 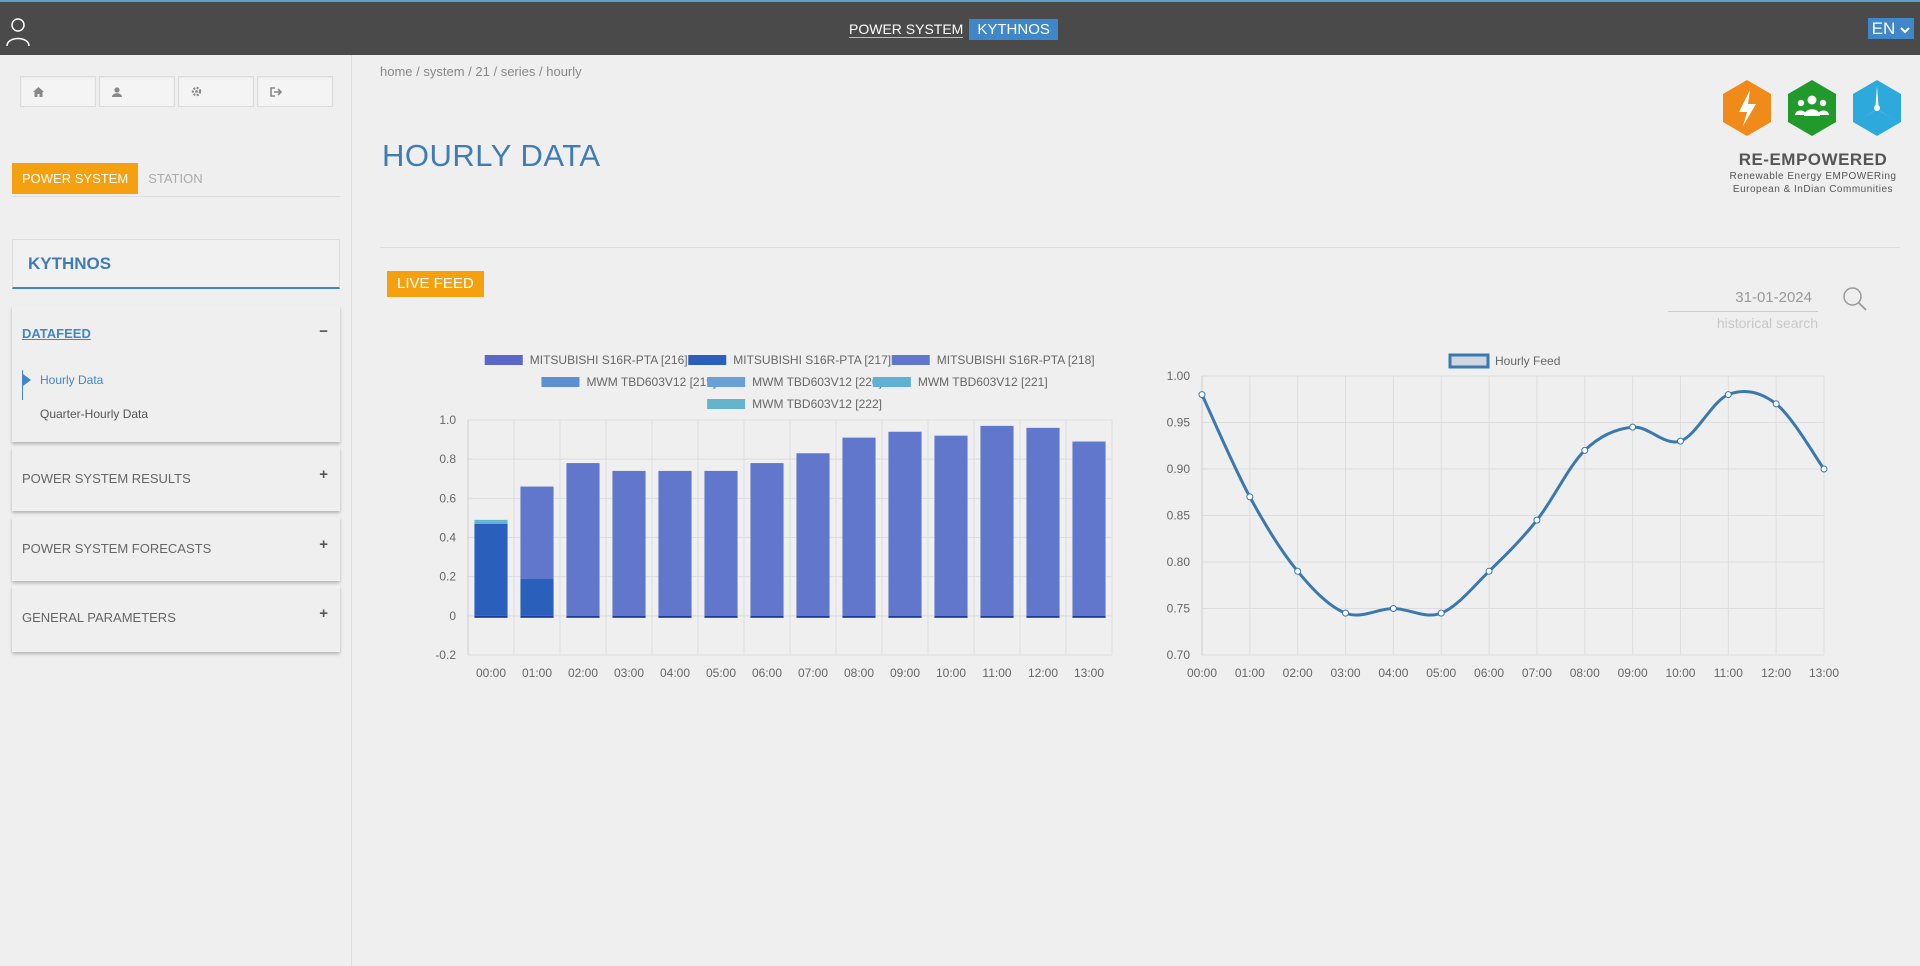 What do you see at coordinates (1504, 361) in the screenshot?
I see `legend-item: Hourly Feed` at bounding box center [1504, 361].